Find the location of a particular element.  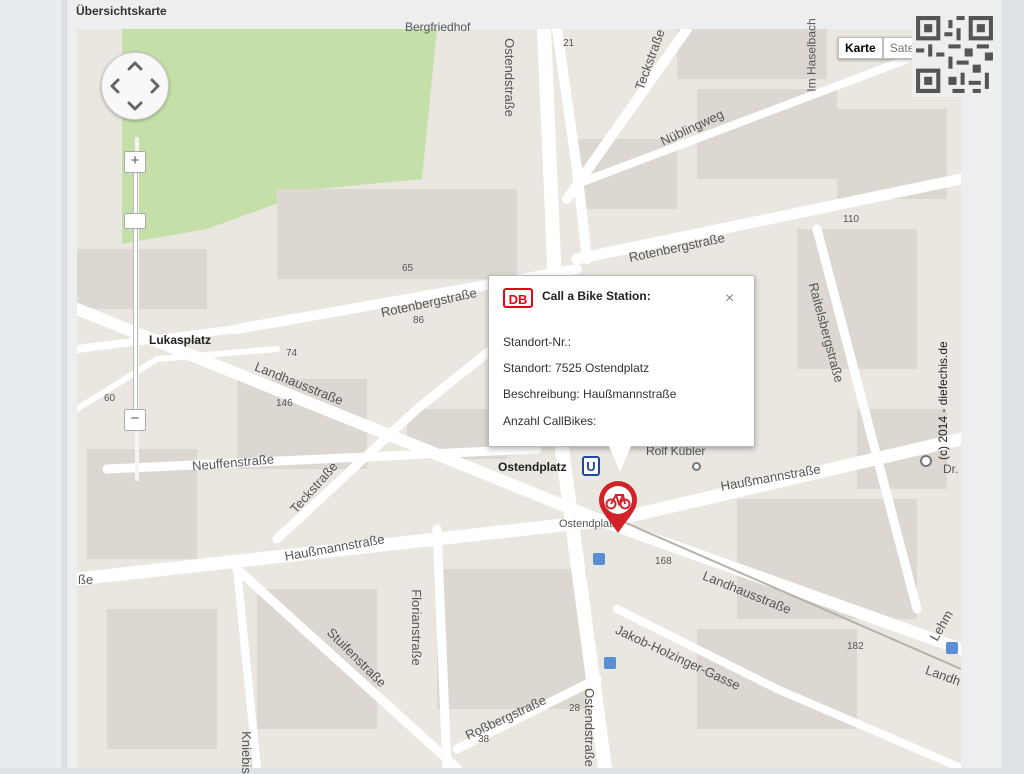

zoom-slider-track is located at coordinates (135, 291).